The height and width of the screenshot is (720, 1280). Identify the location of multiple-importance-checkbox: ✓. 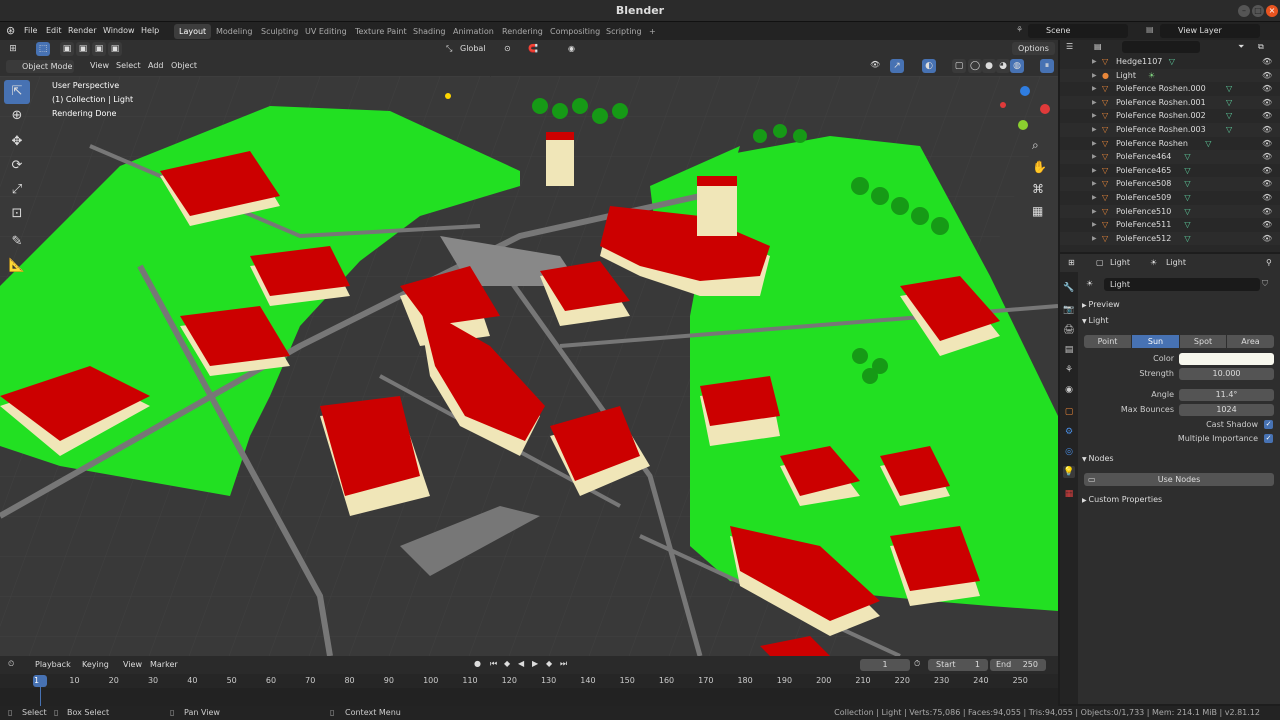
(1268, 438).